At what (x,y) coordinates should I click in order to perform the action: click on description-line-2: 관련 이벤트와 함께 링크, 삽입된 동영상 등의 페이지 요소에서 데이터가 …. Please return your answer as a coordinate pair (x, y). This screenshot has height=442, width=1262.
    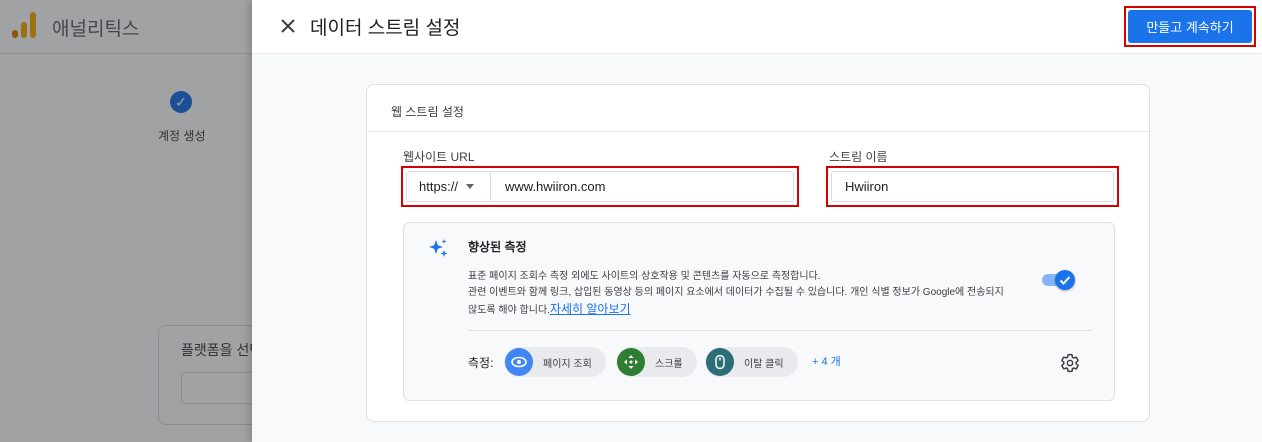
    Looking at the image, I should click on (736, 292).